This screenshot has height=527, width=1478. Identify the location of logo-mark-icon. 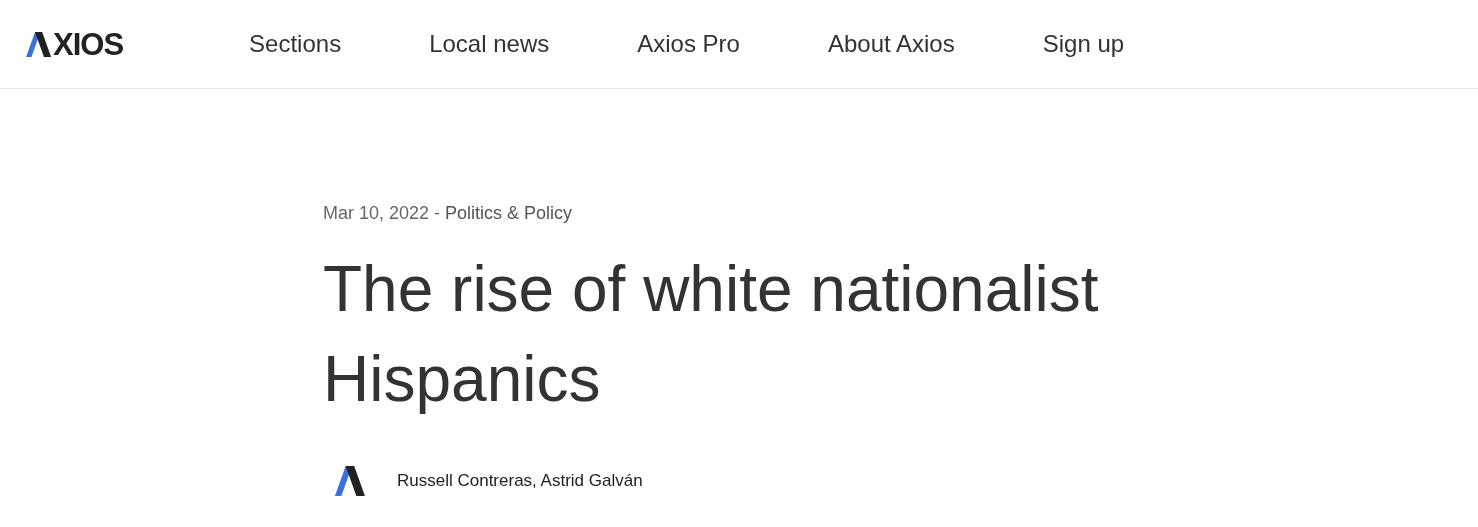
(39, 44).